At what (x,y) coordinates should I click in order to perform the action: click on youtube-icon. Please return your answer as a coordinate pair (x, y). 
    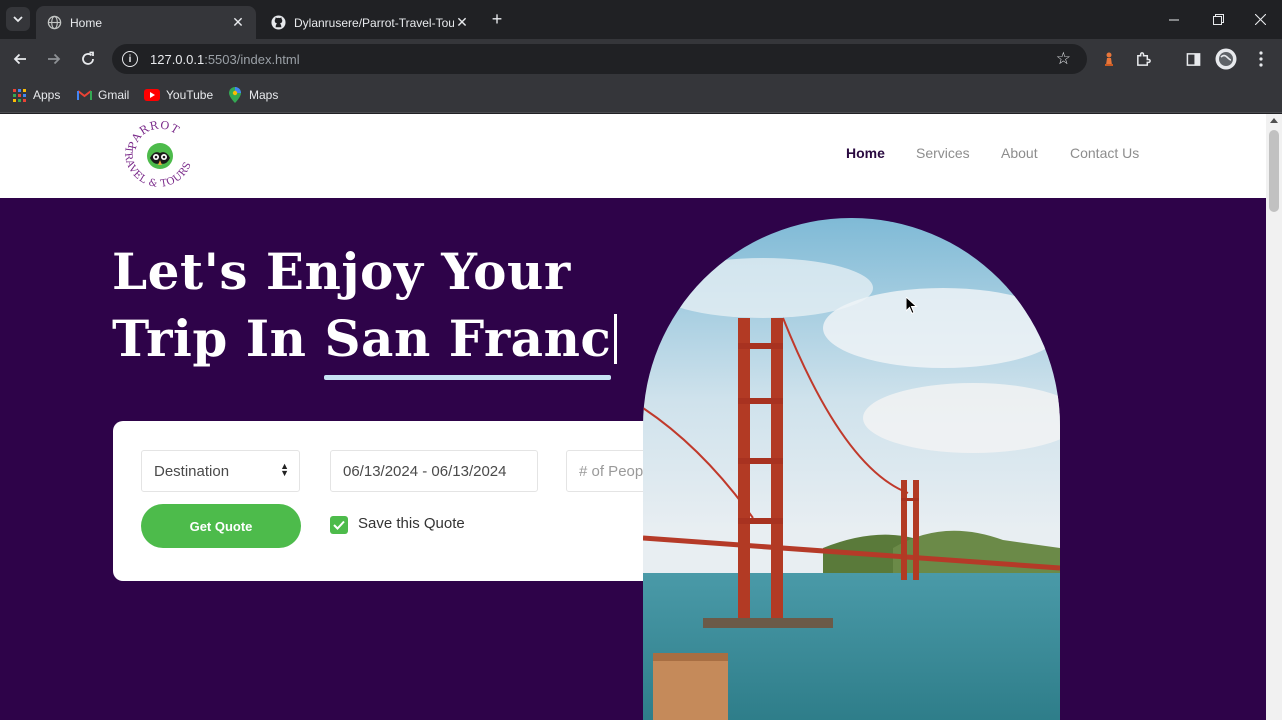
    Looking at the image, I should click on (152, 95).